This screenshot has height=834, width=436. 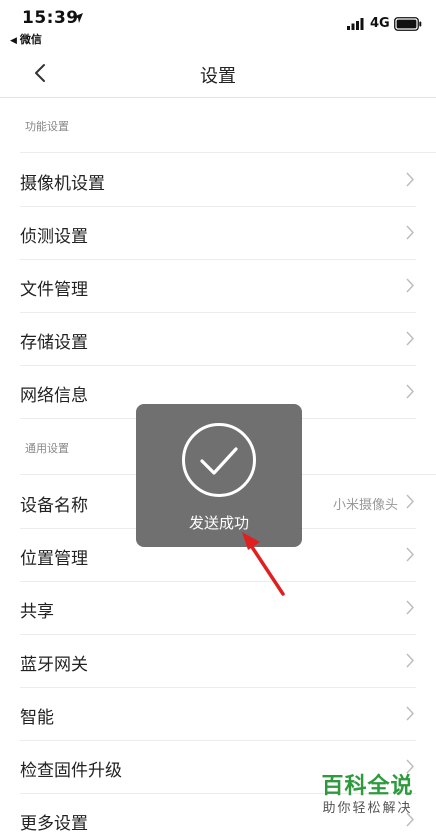 I want to click on settings-item-label: 共享, so click(x=37, y=612).